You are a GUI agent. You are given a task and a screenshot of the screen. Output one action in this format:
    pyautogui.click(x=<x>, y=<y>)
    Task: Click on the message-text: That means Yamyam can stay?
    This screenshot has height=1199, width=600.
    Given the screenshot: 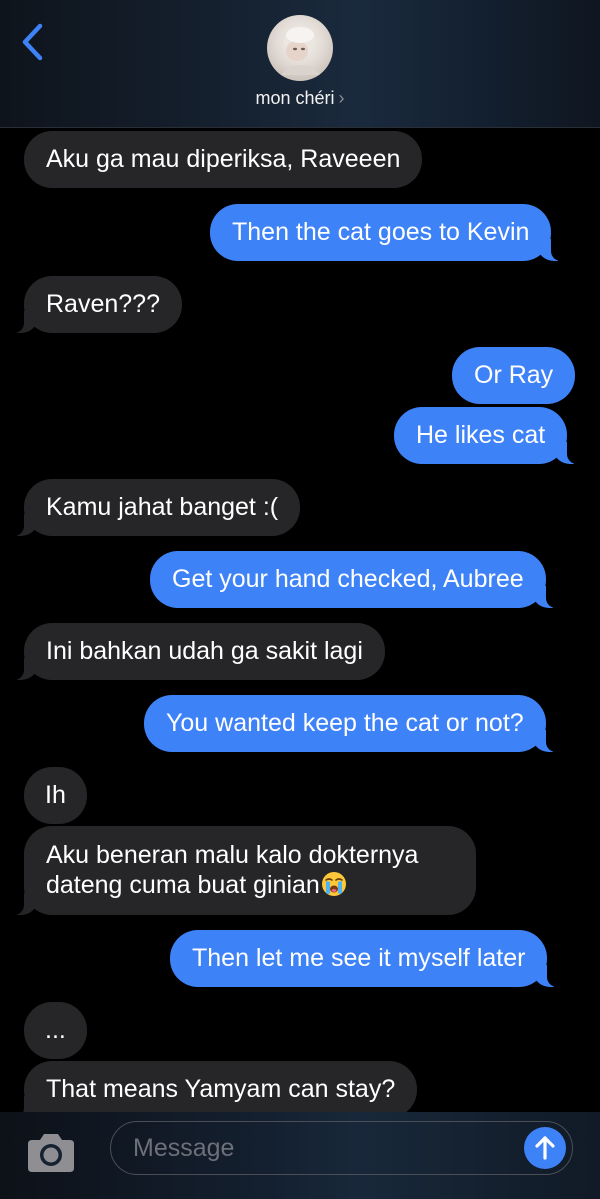 What is the action you would take?
    pyautogui.click(x=221, y=1089)
    